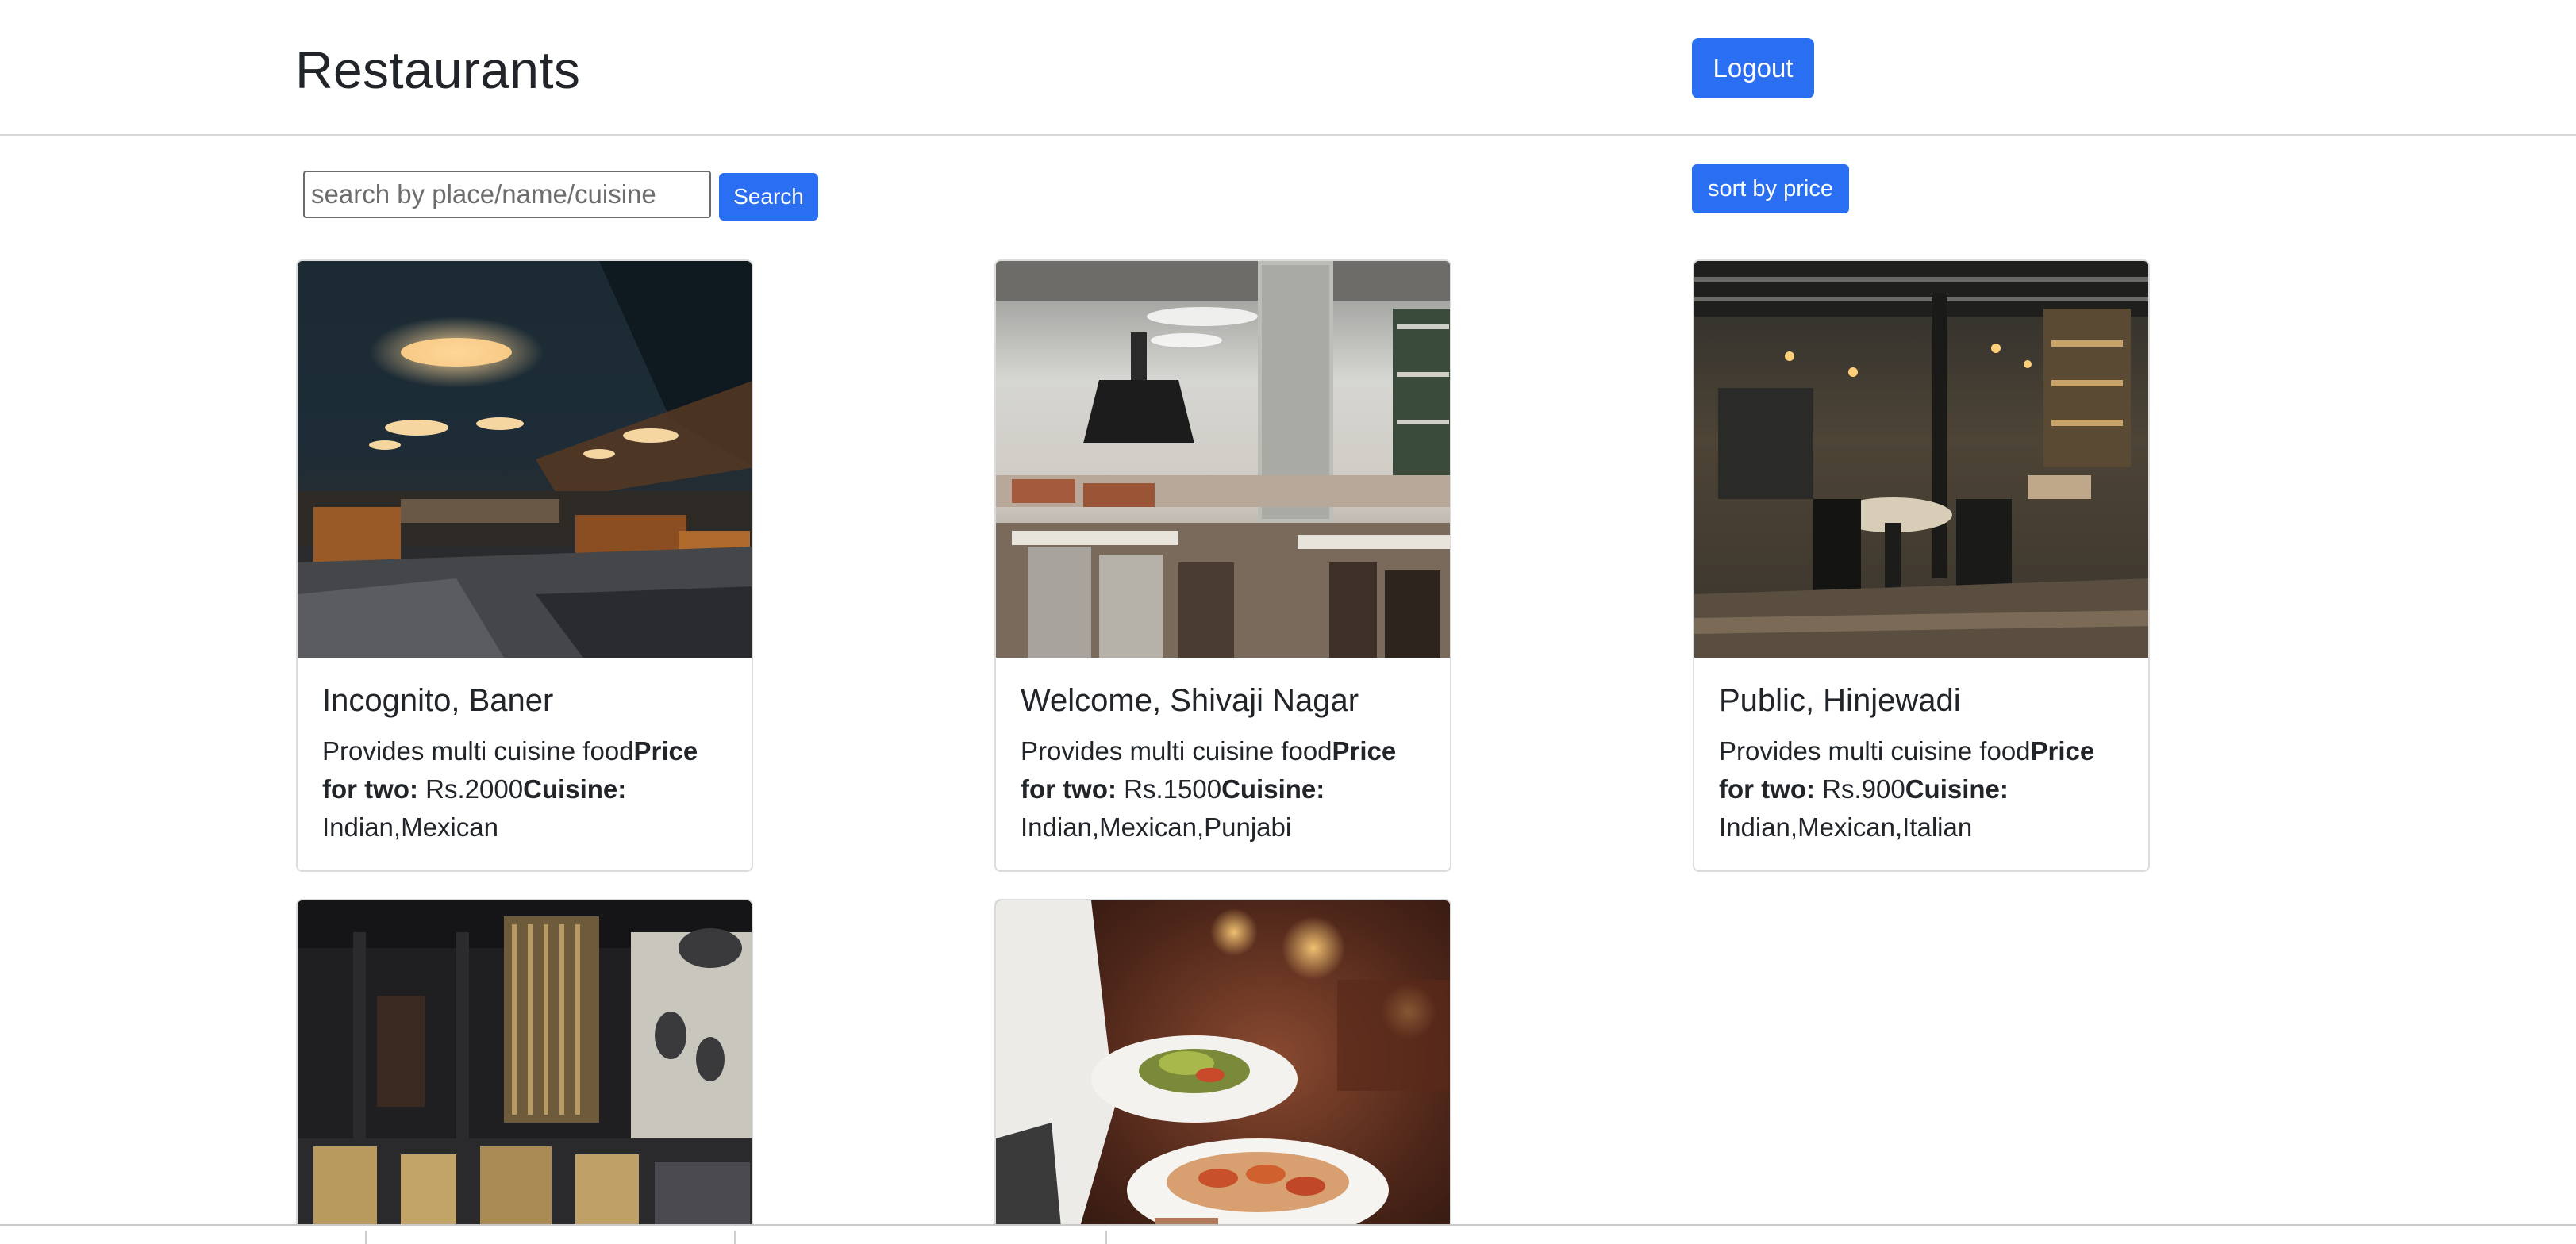 The width and height of the screenshot is (2576, 1244). Describe the element at coordinates (1169, 789) in the screenshot. I see `price-value: Rs.1500` at that location.